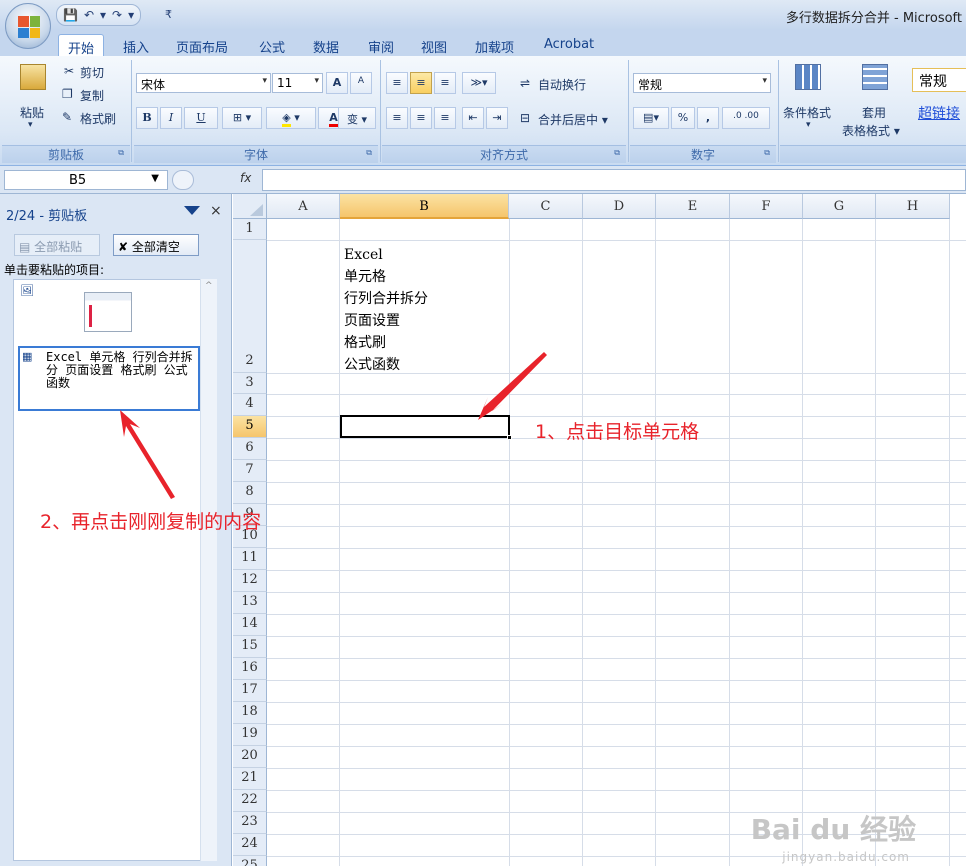 The image size is (966, 866). Describe the element at coordinates (746, 118) in the screenshot. I see `decimal-buttons: .0 .00` at that location.